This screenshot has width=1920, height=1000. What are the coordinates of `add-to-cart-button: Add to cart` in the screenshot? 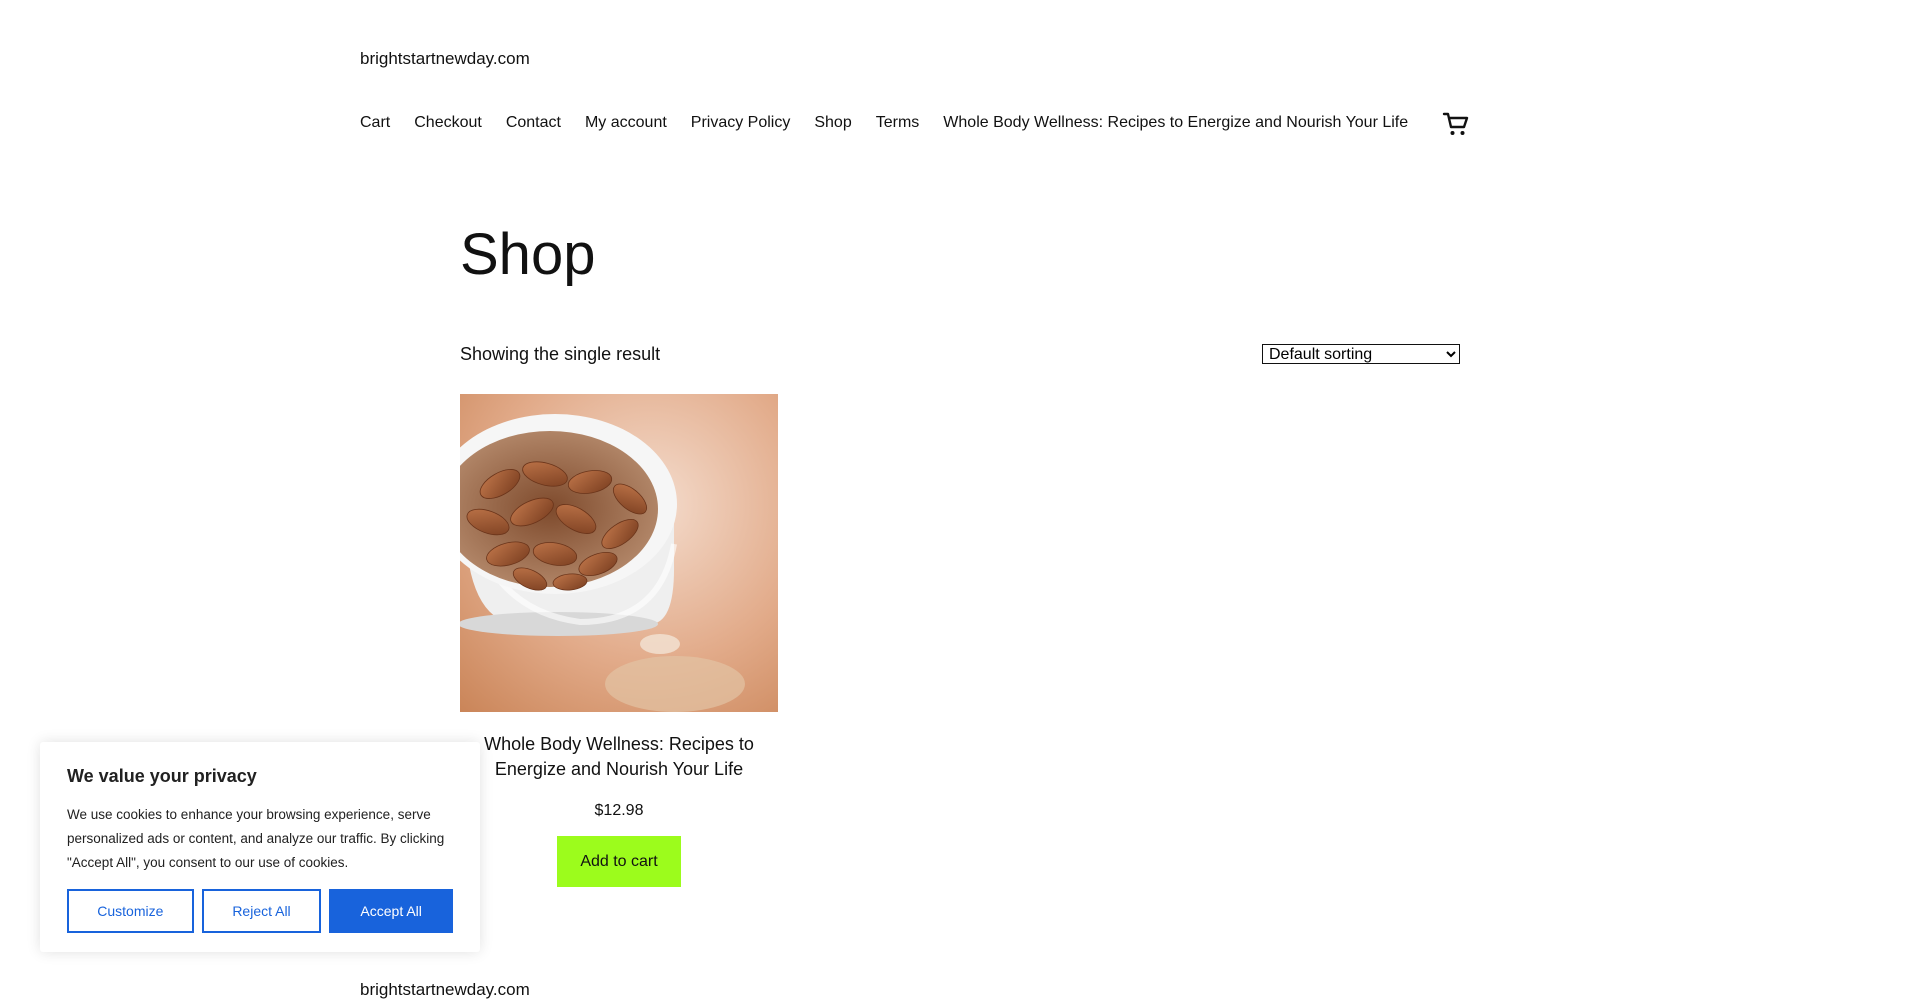 It's located at (619, 861).